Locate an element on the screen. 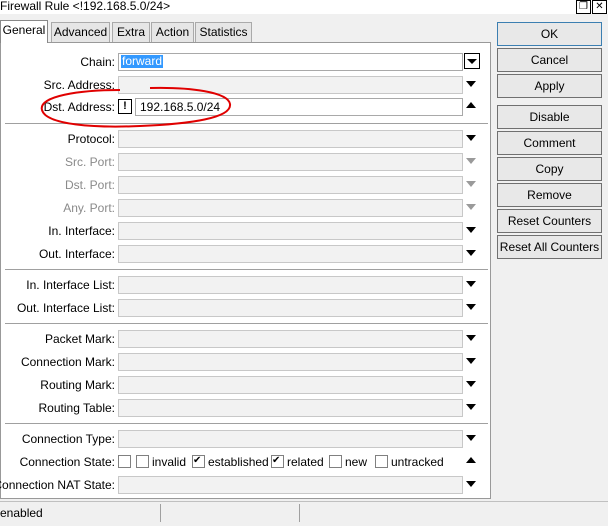 The width and height of the screenshot is (608, 526). routing-table-label: Routing Table: is located at coordinates (77, 408).